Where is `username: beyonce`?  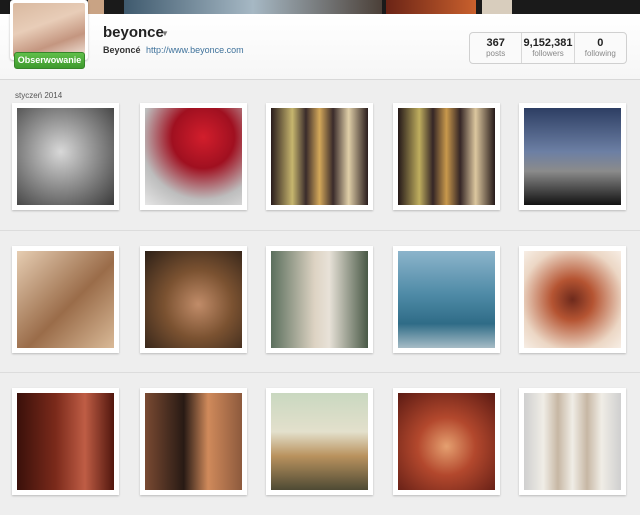
username: beyonce is located at coordinates (133, 32).